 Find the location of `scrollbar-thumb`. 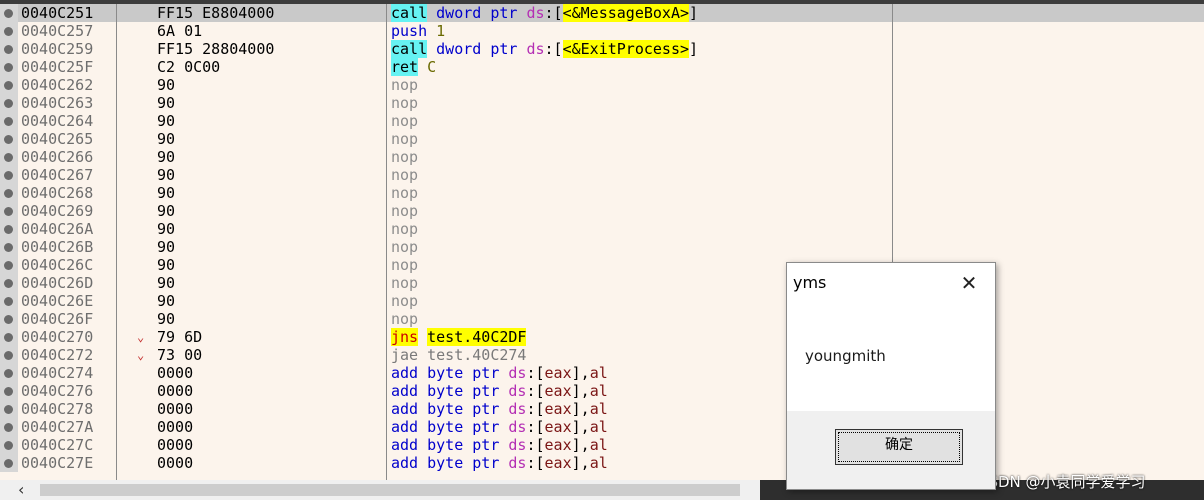

scrollbar-thumb is located at coordinates (390, 490).